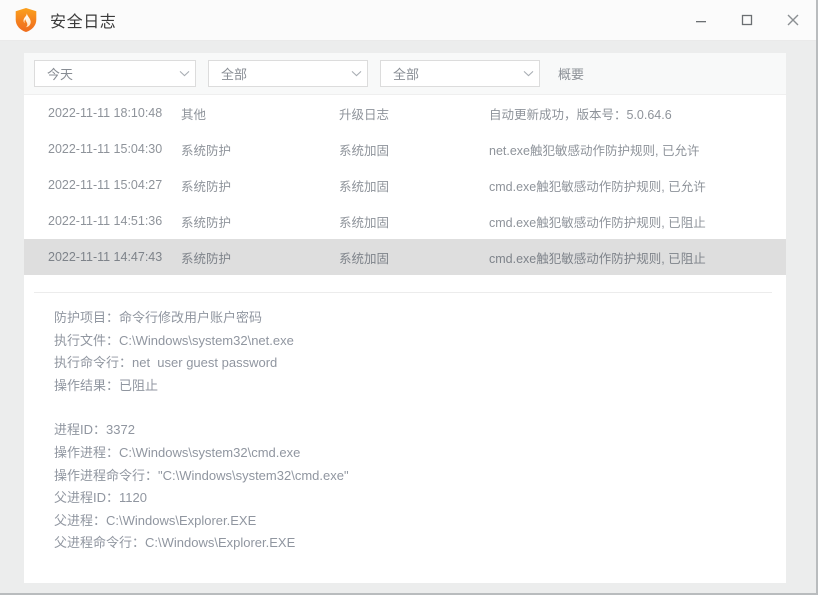 Image resolution: width=818 pixels, height=595 pixels. I want to click on maximize-button, so click(747, 20).